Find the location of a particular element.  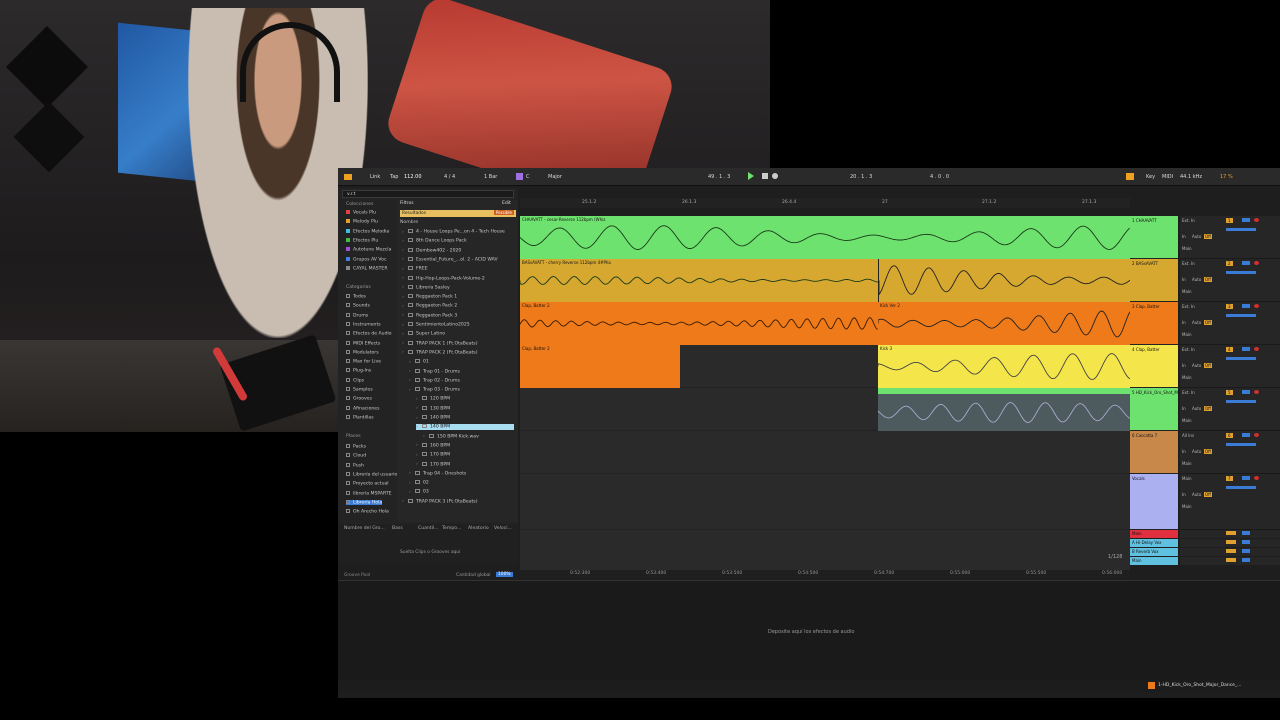

collection-item: Efectos Melodia is located at coordinates (367, 231).